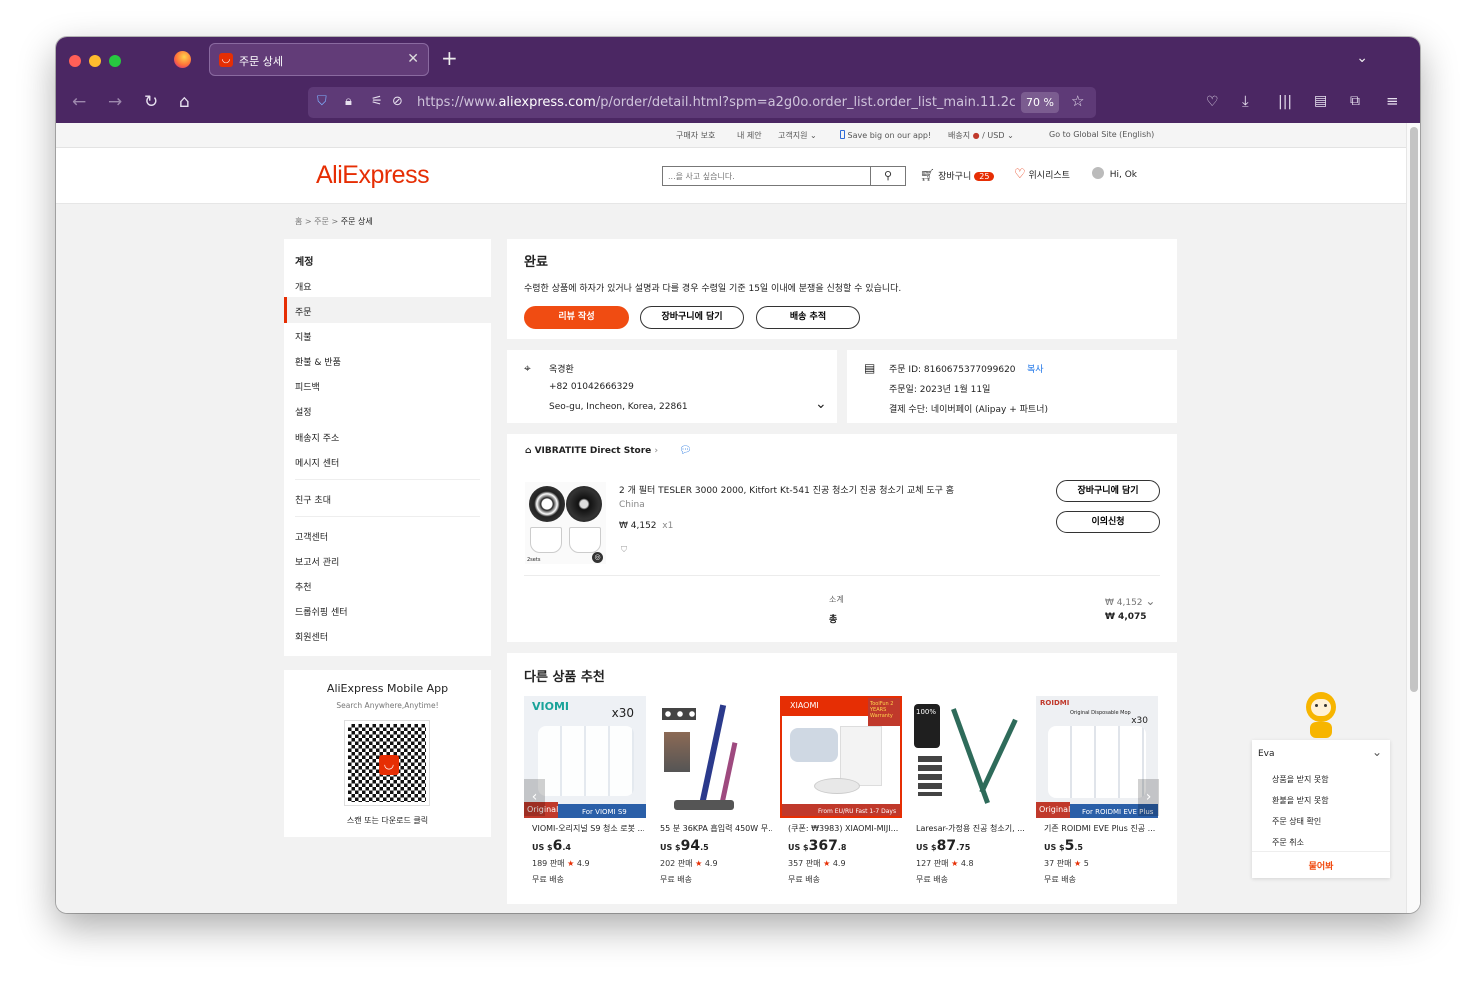 The height and width of the screenshot is (987, 1476). I want to click on sidebar-item-payment: 지불, so click(303, 336).